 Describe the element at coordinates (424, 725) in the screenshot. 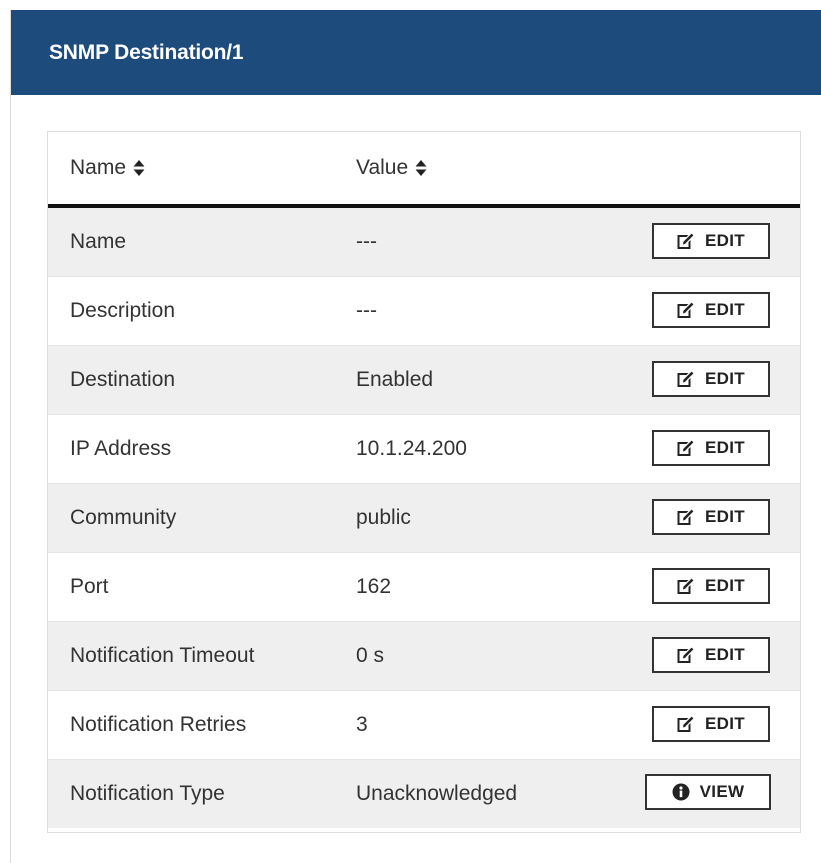

I see `table-row: Notification Retries 3 EDIT` at that location.